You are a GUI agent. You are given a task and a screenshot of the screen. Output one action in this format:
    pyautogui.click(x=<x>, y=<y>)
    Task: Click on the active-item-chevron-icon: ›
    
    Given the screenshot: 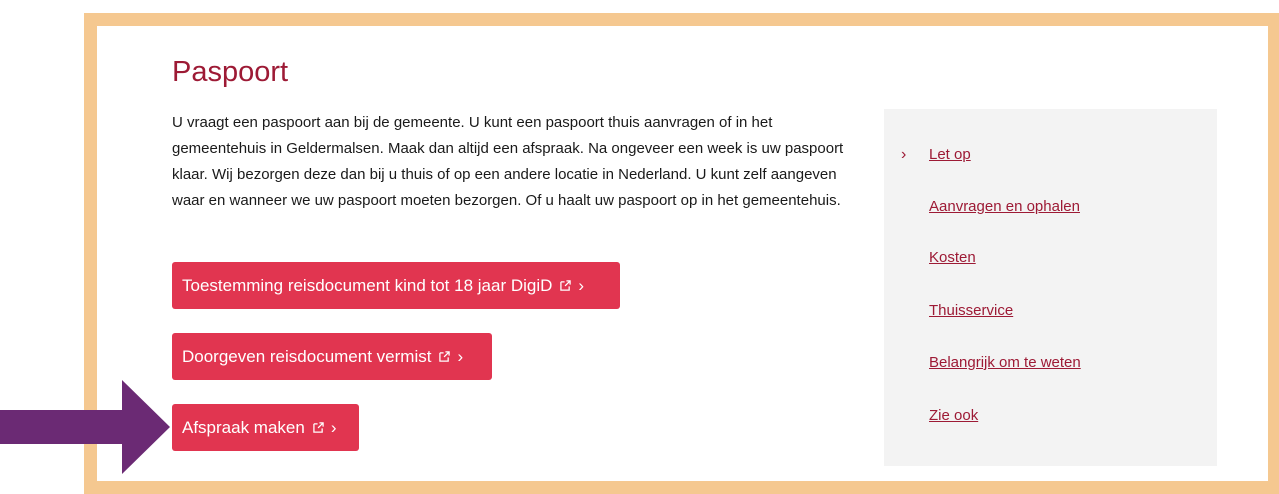 What is the action you would take?
    pyautogui.click(x=904, y=154)
    